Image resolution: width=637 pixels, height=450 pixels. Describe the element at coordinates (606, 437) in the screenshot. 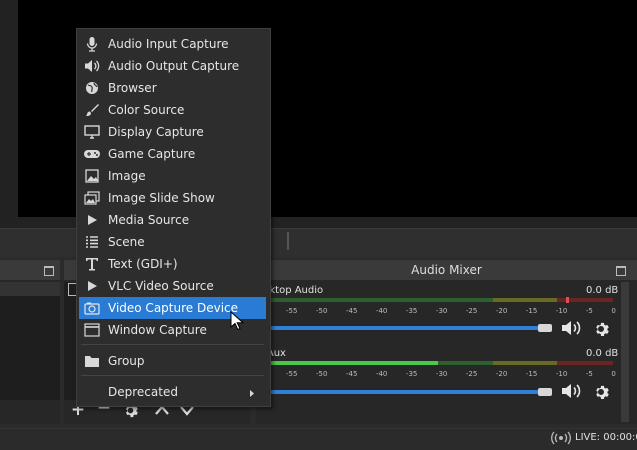

I see `live-status: LIVE: 00:00:0` at that location.